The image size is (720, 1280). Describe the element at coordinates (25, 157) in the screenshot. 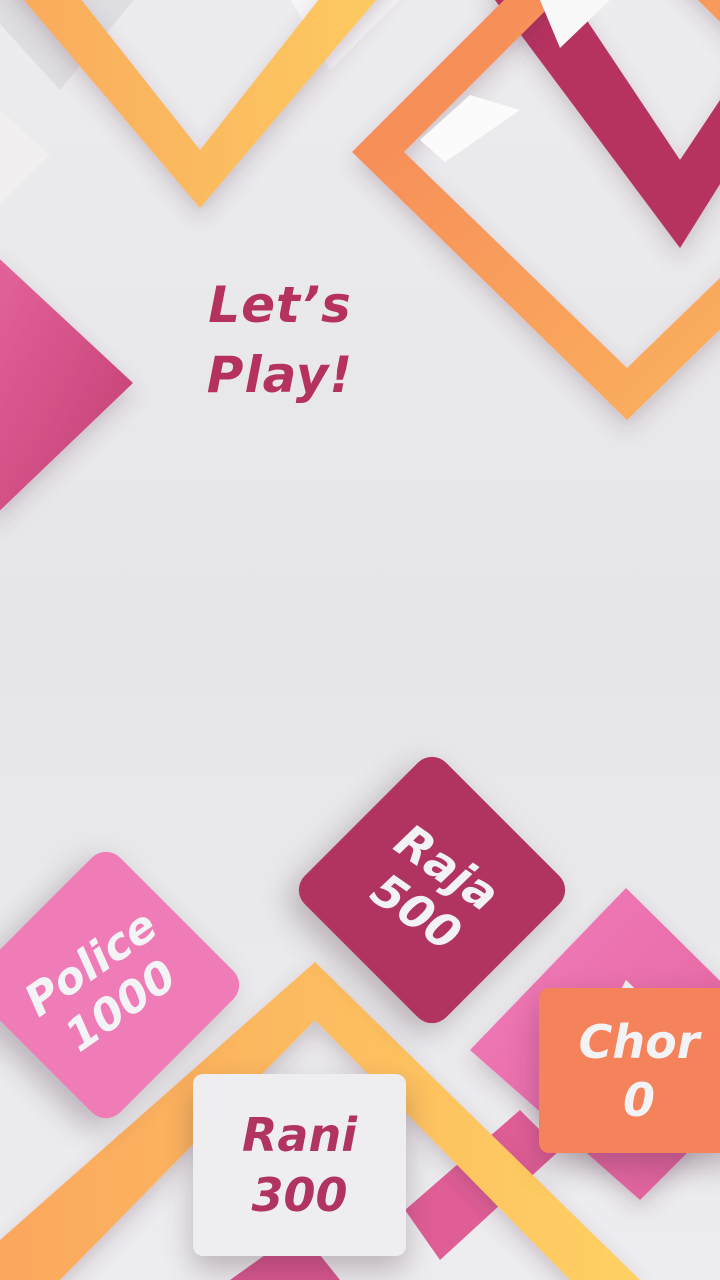

I see `light-diamond-shape` at that location.